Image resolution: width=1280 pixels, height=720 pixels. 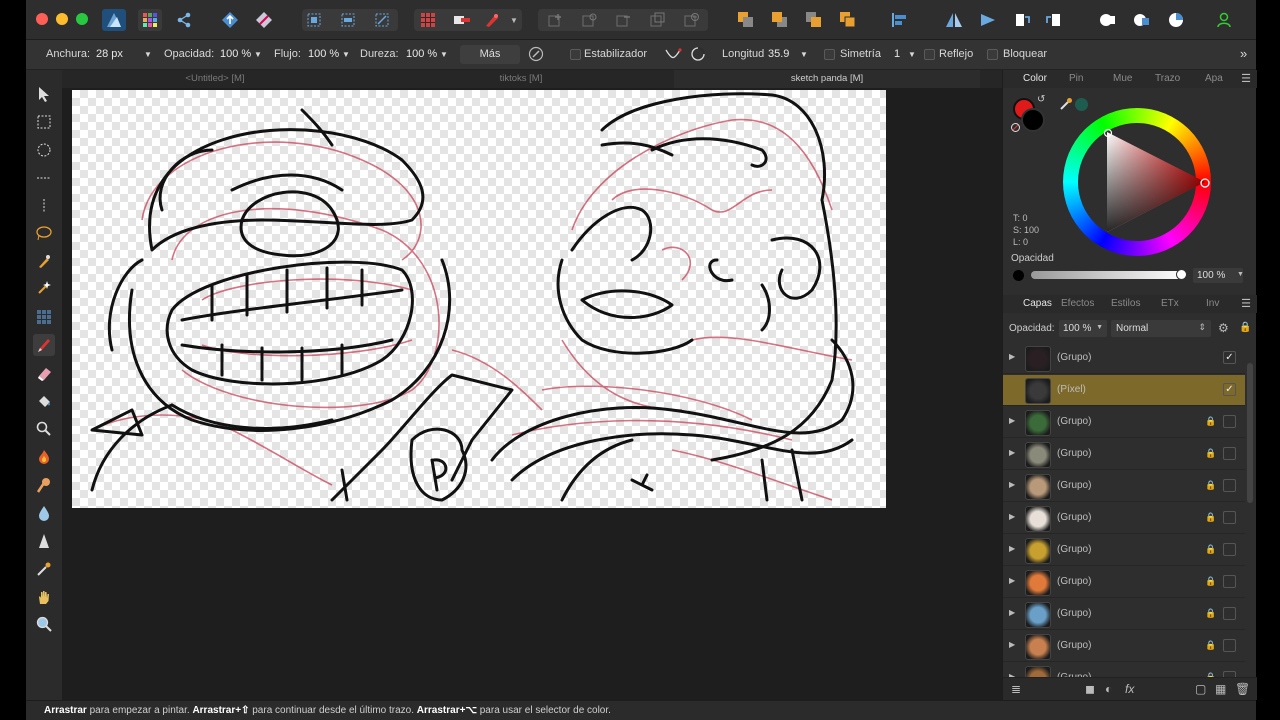 What do you see at coordinates (44, 457) in the screenshot?
I see `burn-brush-icon` at bounding box center [44, 457].